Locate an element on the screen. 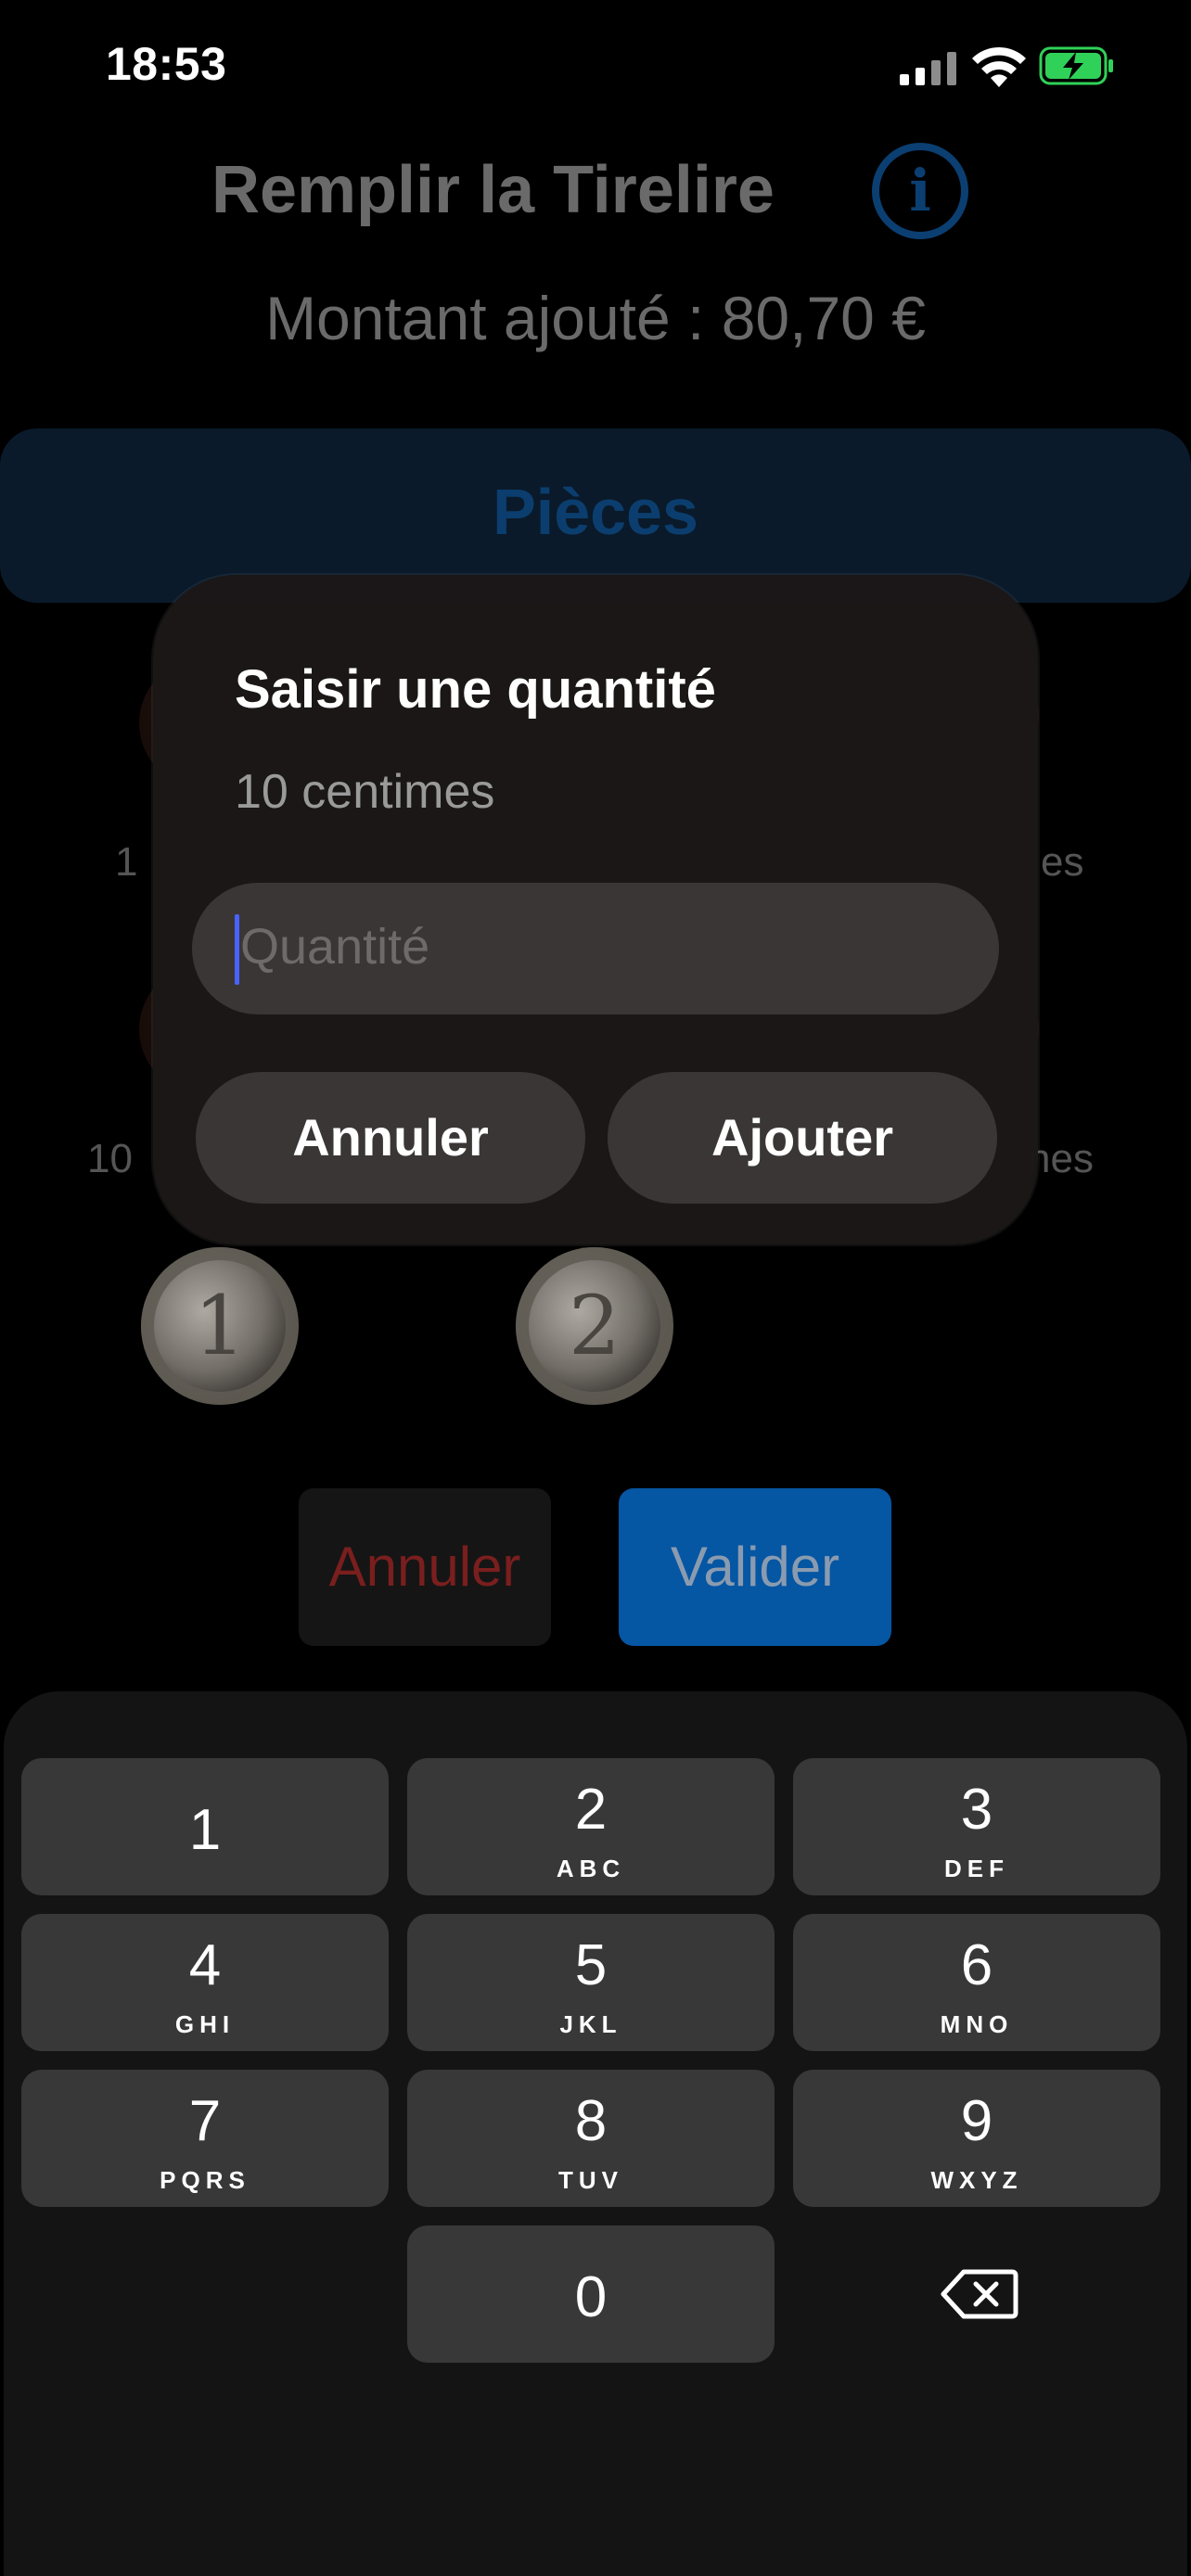 The height and width of the screenshot is (2576, 1191). coin-label: es is located at coordinates (1062, 862).